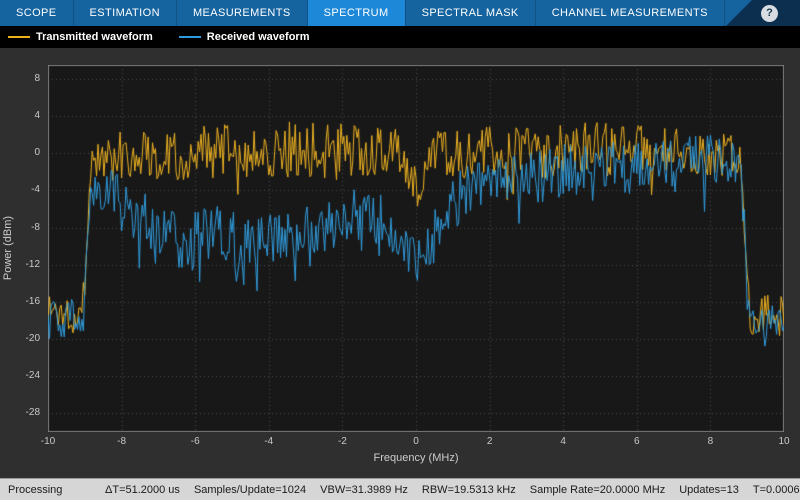 The height and width of the screenshot is (500, 800). Describe the element at coordinates (37, 78) in the screenshot. I see `y-tick-label: 8` at that location.